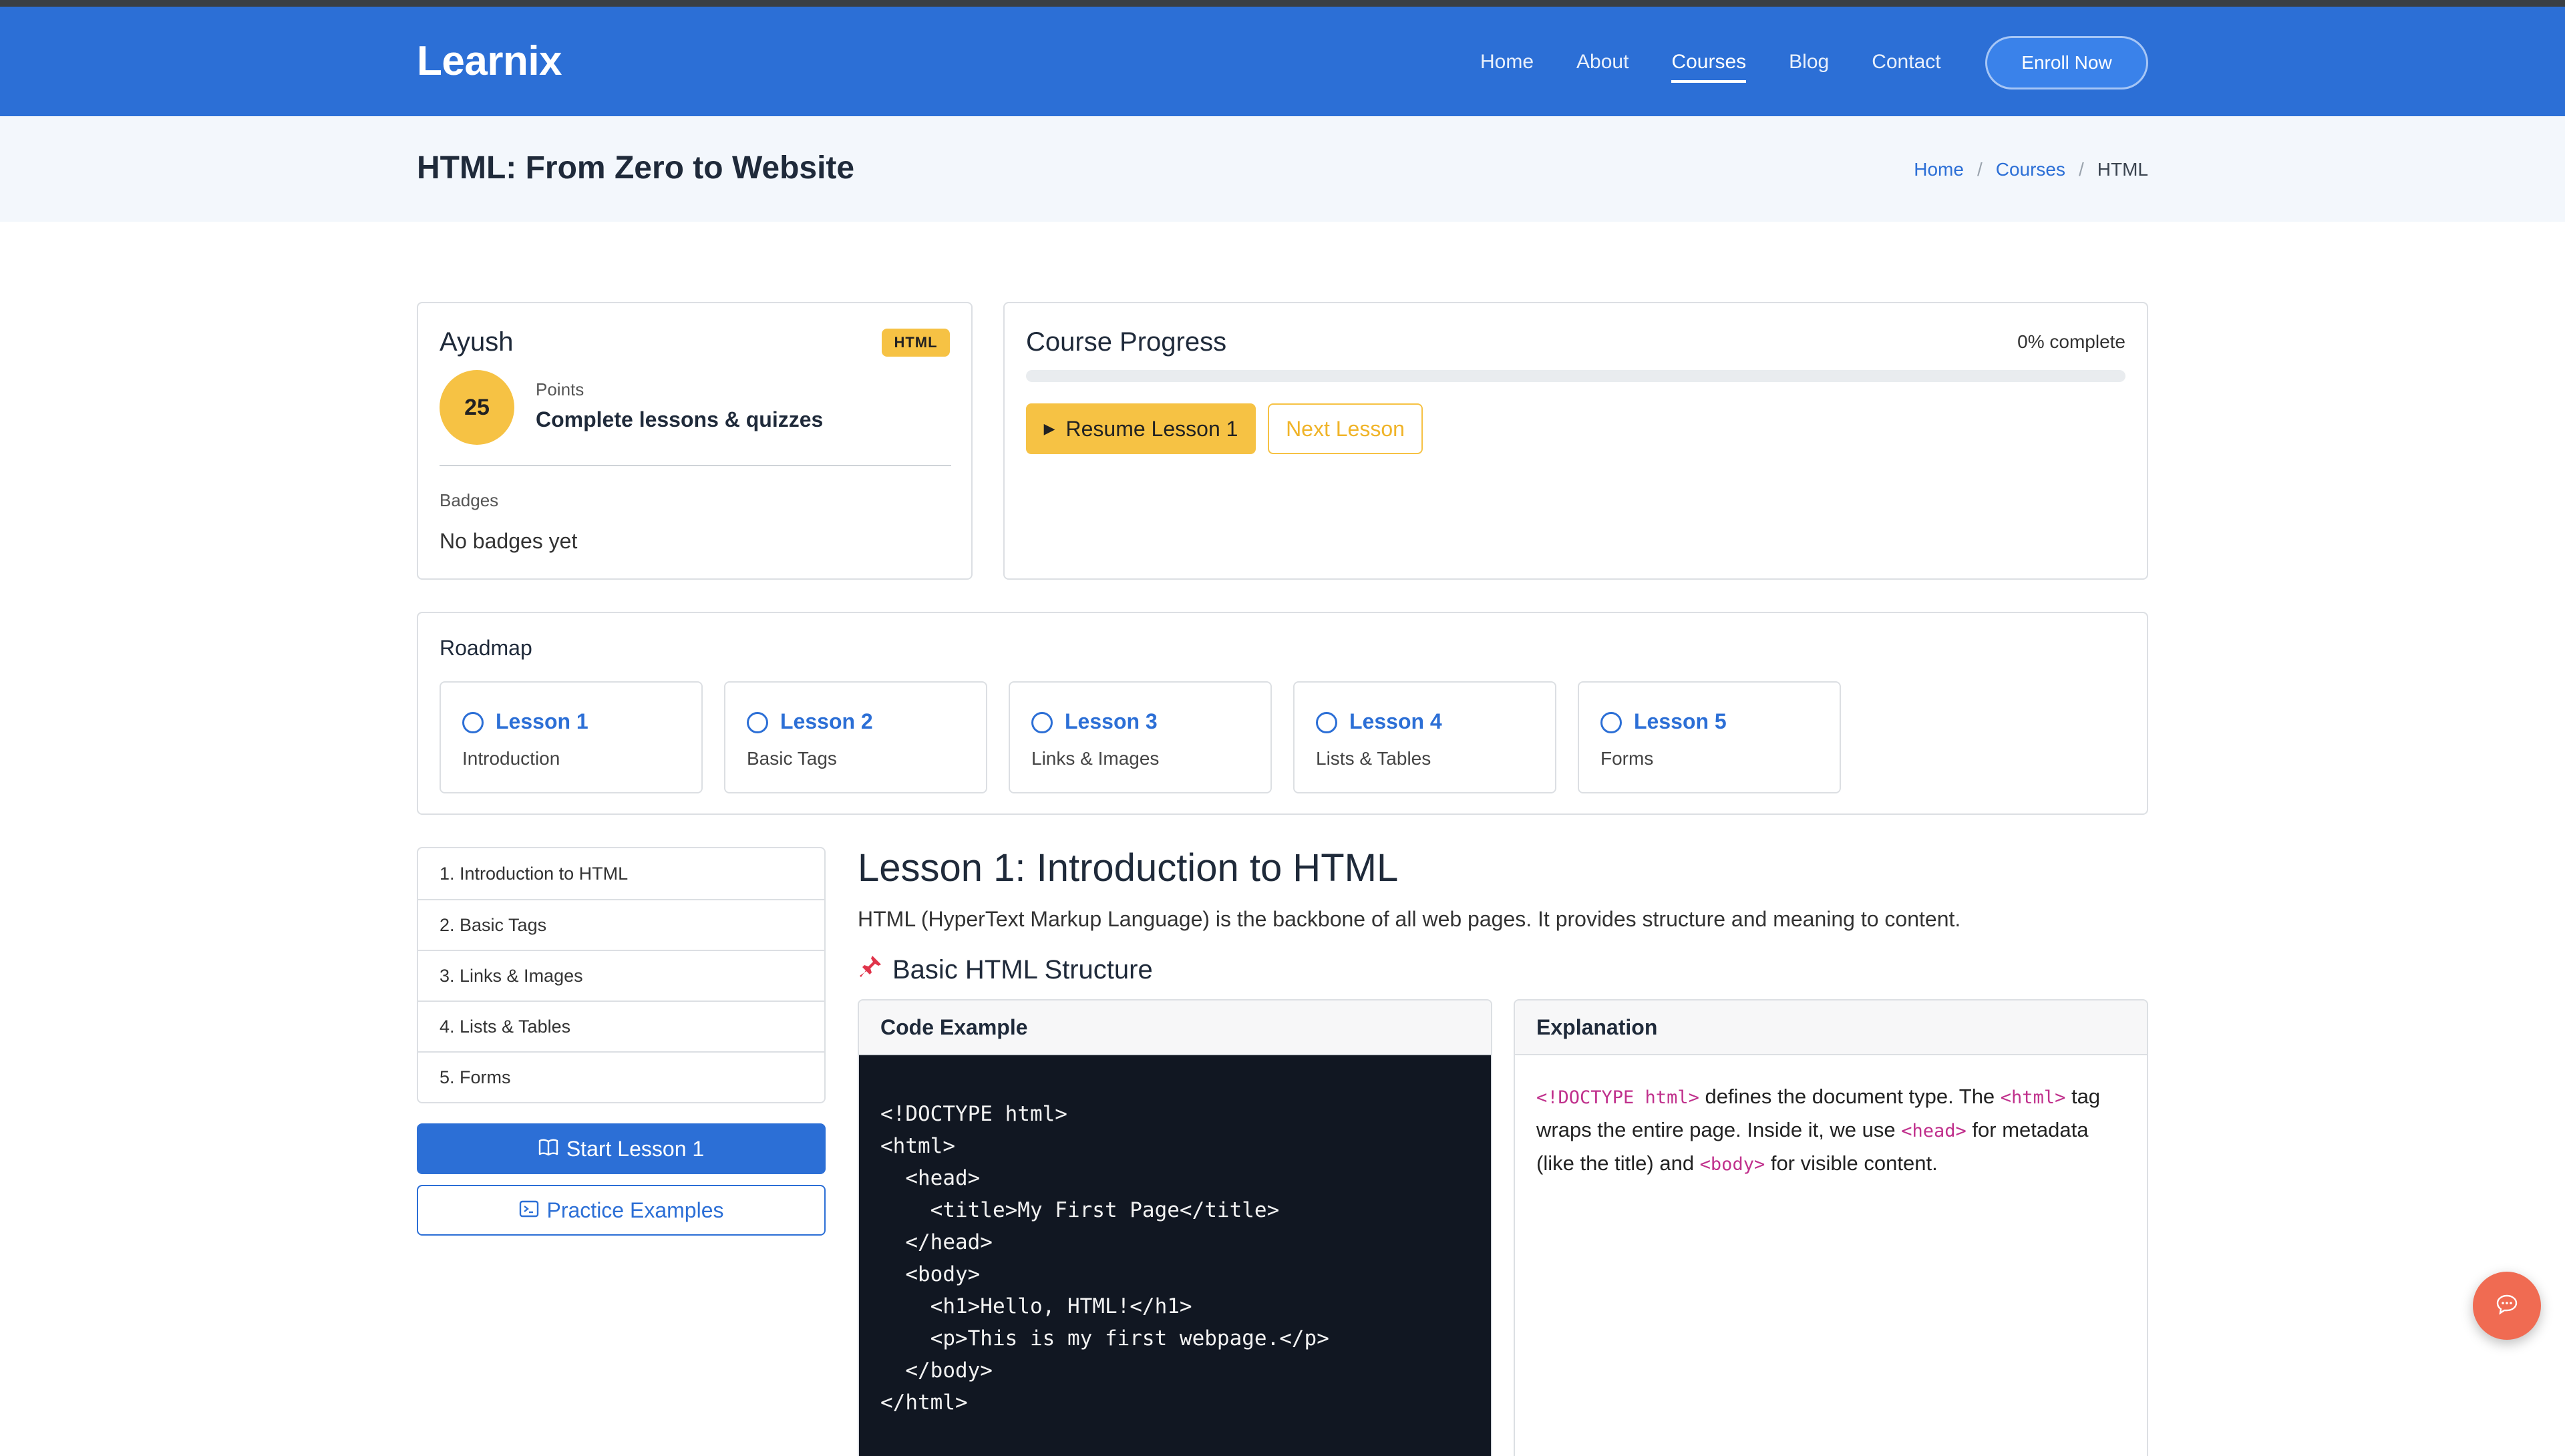  Describe the element at coordinates (621, 1076) in the screenshot. I see `lesson-list-item-5: 5. Forms` at that location.